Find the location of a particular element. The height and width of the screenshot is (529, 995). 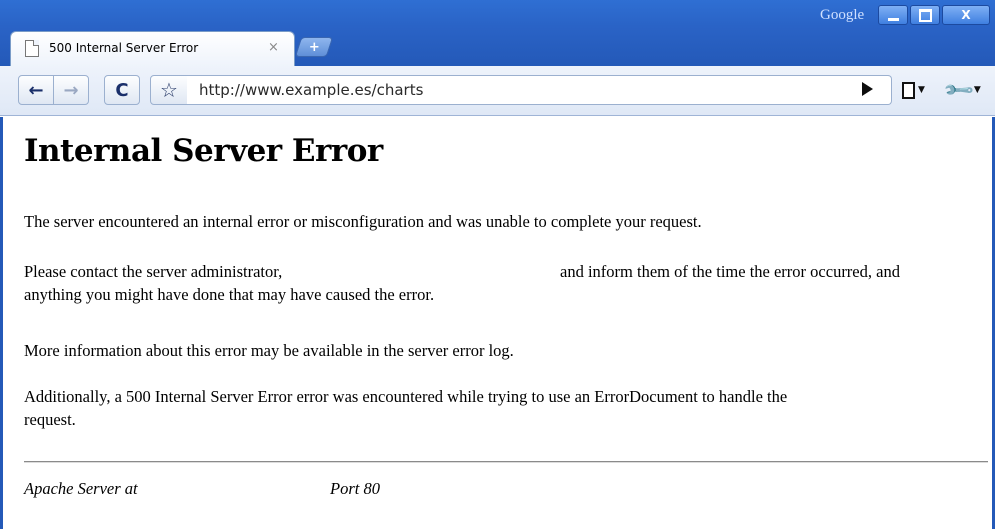

page-menu-button: ▼ is located at coordinates (922, 90).